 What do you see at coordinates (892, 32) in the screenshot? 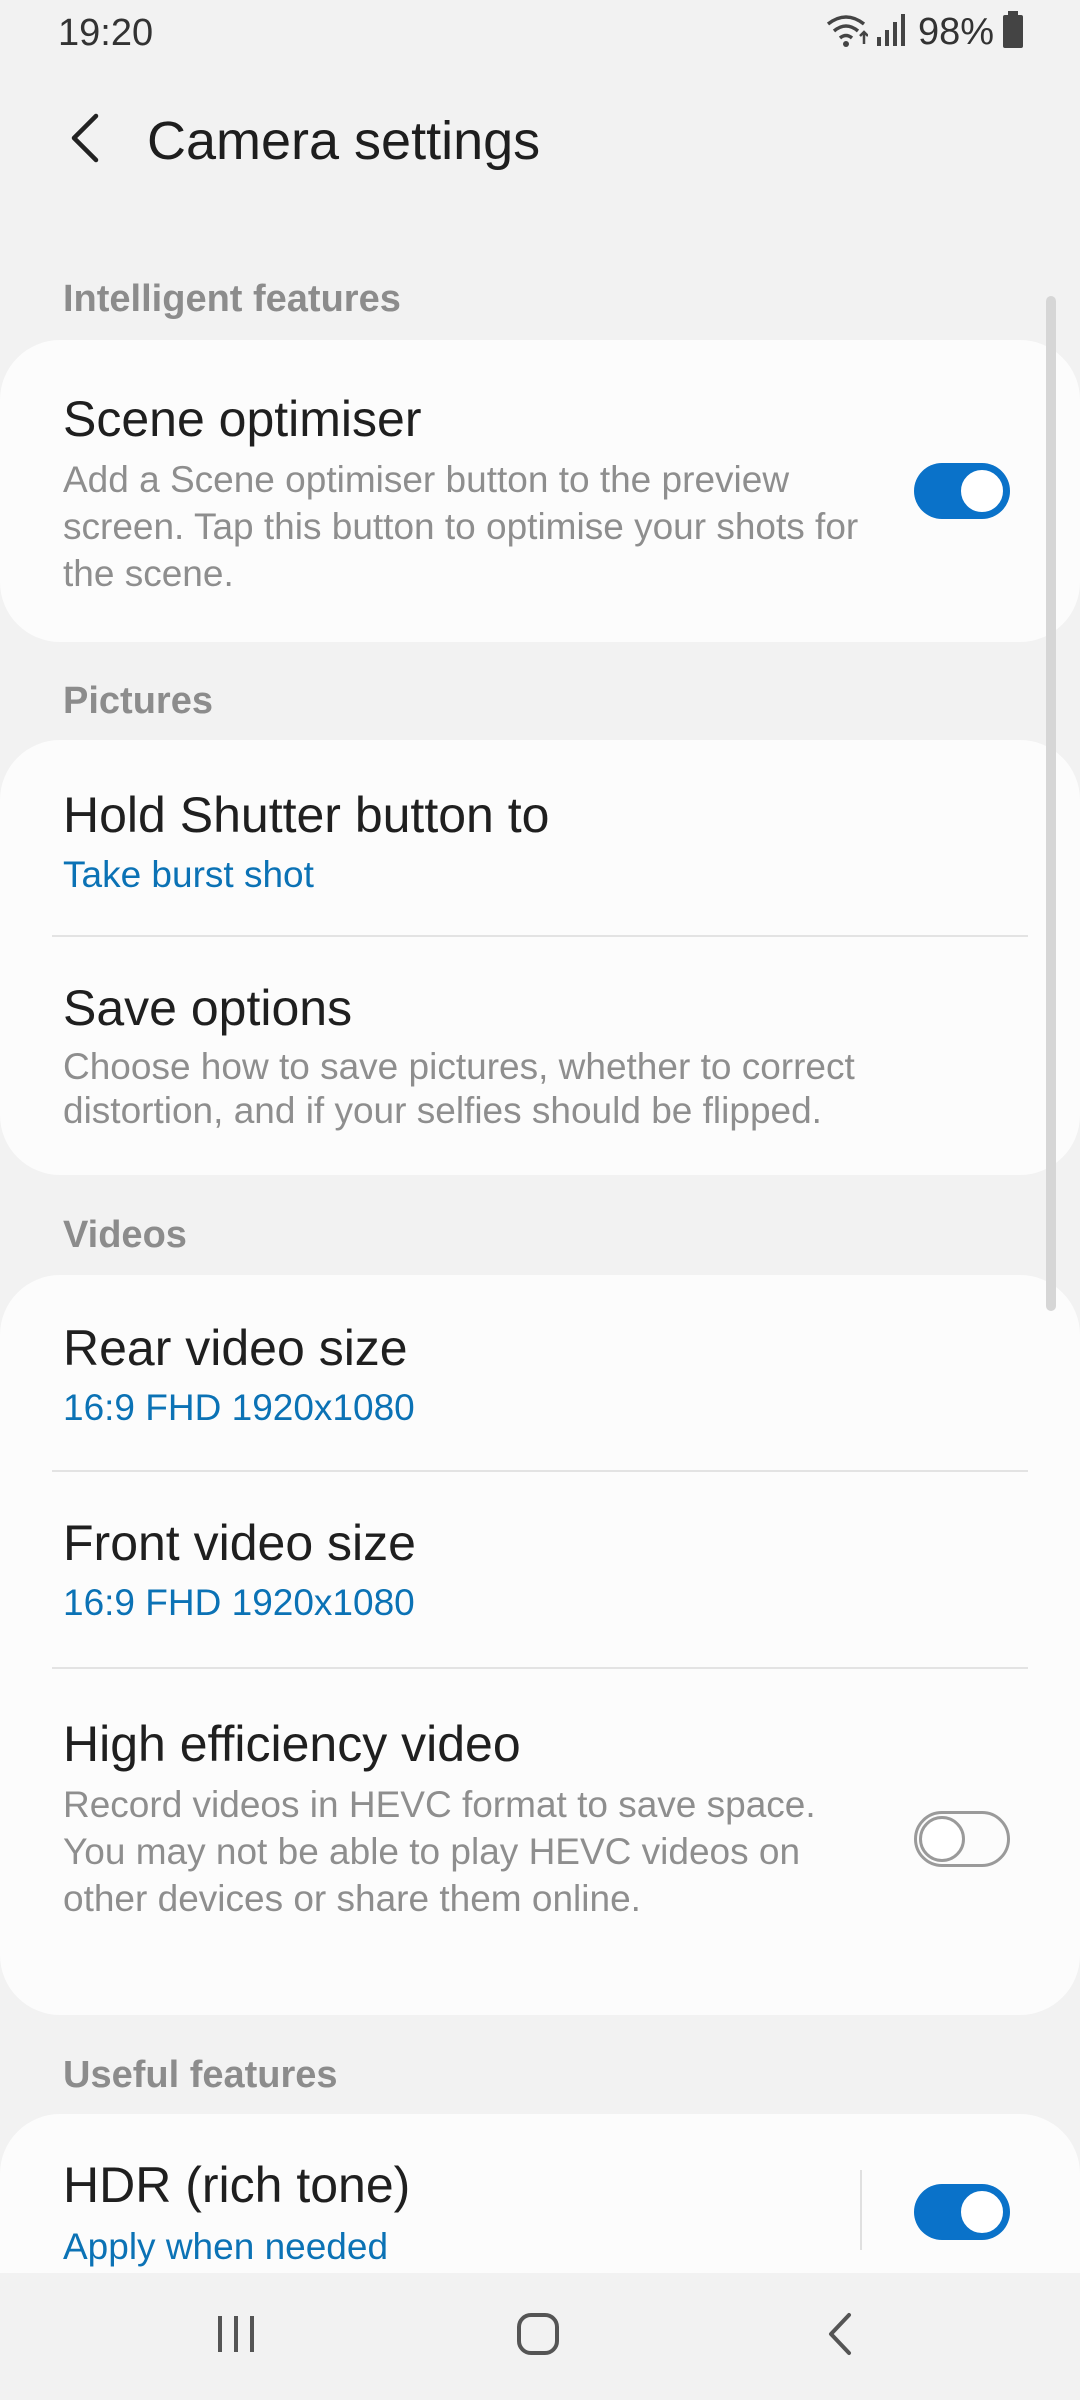
I see `signal-icon` at bounding box center [892, 32].